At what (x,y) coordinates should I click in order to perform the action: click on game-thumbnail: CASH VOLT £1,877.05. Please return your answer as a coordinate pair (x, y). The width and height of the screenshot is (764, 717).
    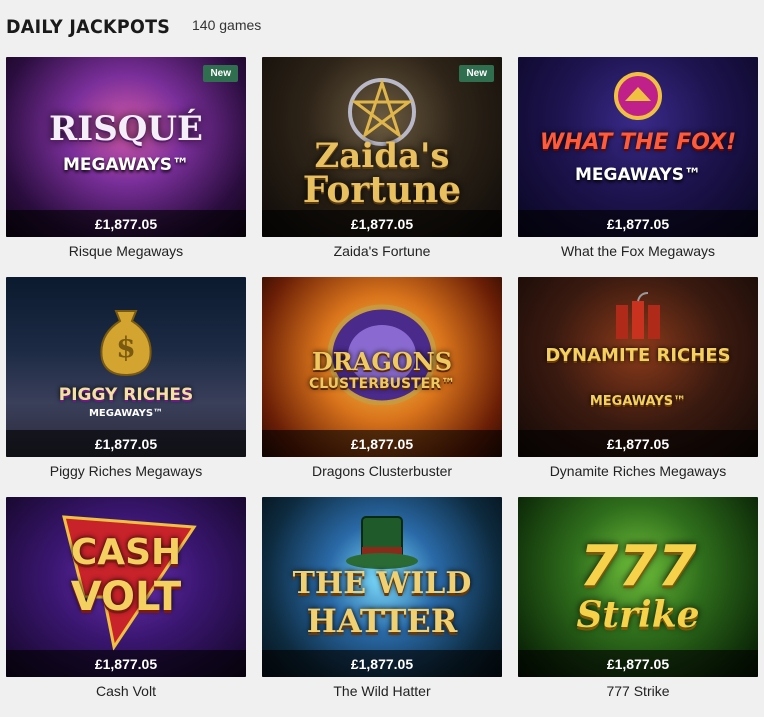
    Looking at the image, I should click on (126, 587).